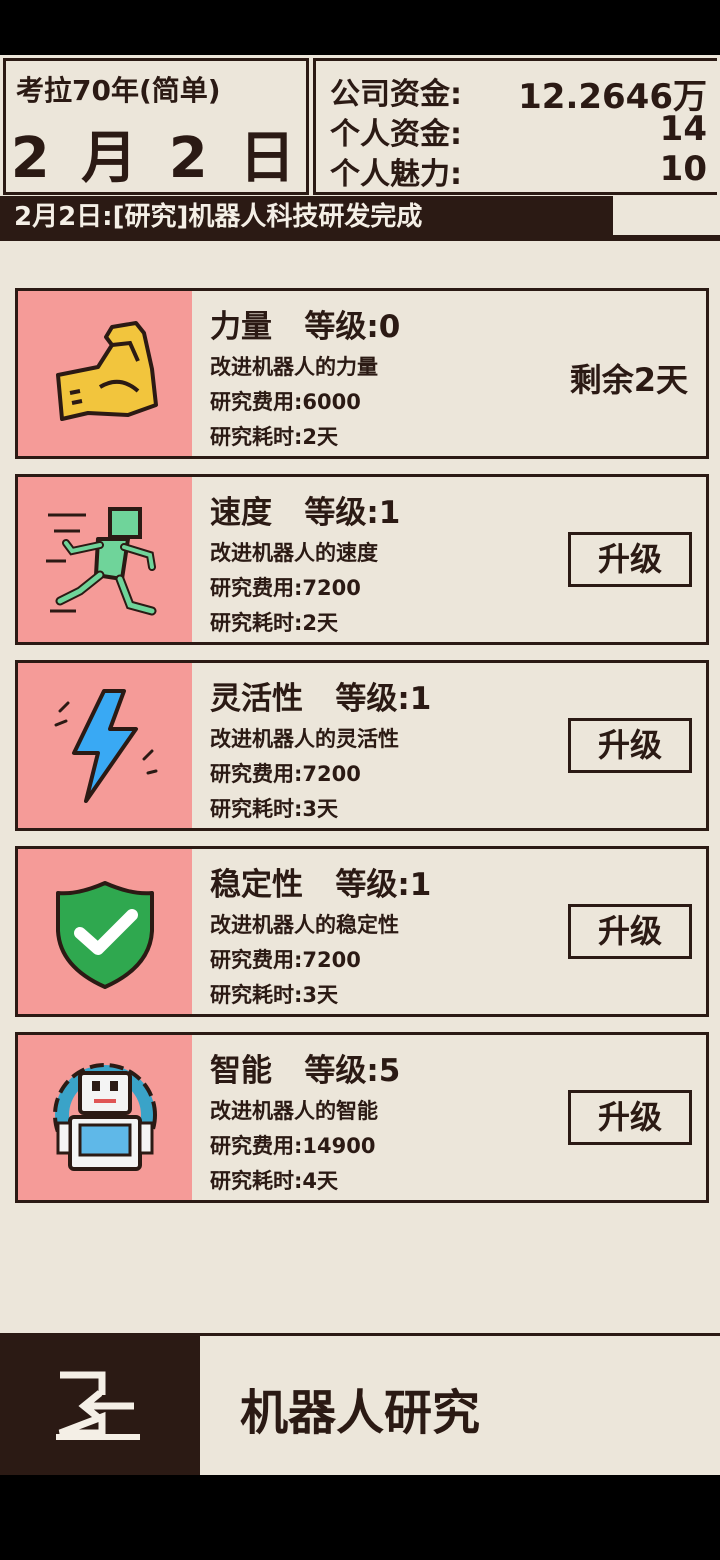  Describe the element at coordinates (396, 94) in the screenshot. I see `company-funds-label: 公司资金:` at that location.